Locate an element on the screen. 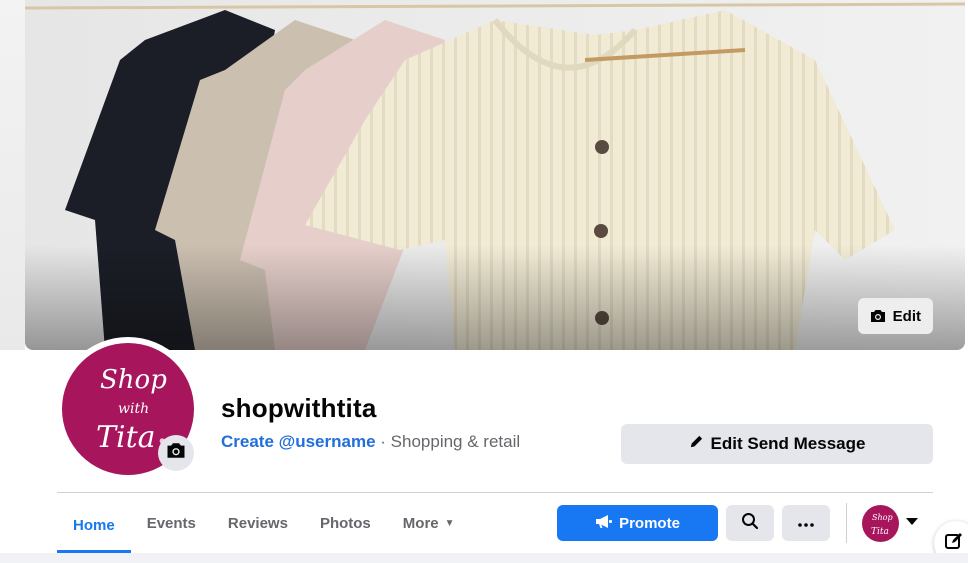 Image resolution: width=968 pixels, height=563 pixels. toolbar-separator is located at coordinates (846, 523).